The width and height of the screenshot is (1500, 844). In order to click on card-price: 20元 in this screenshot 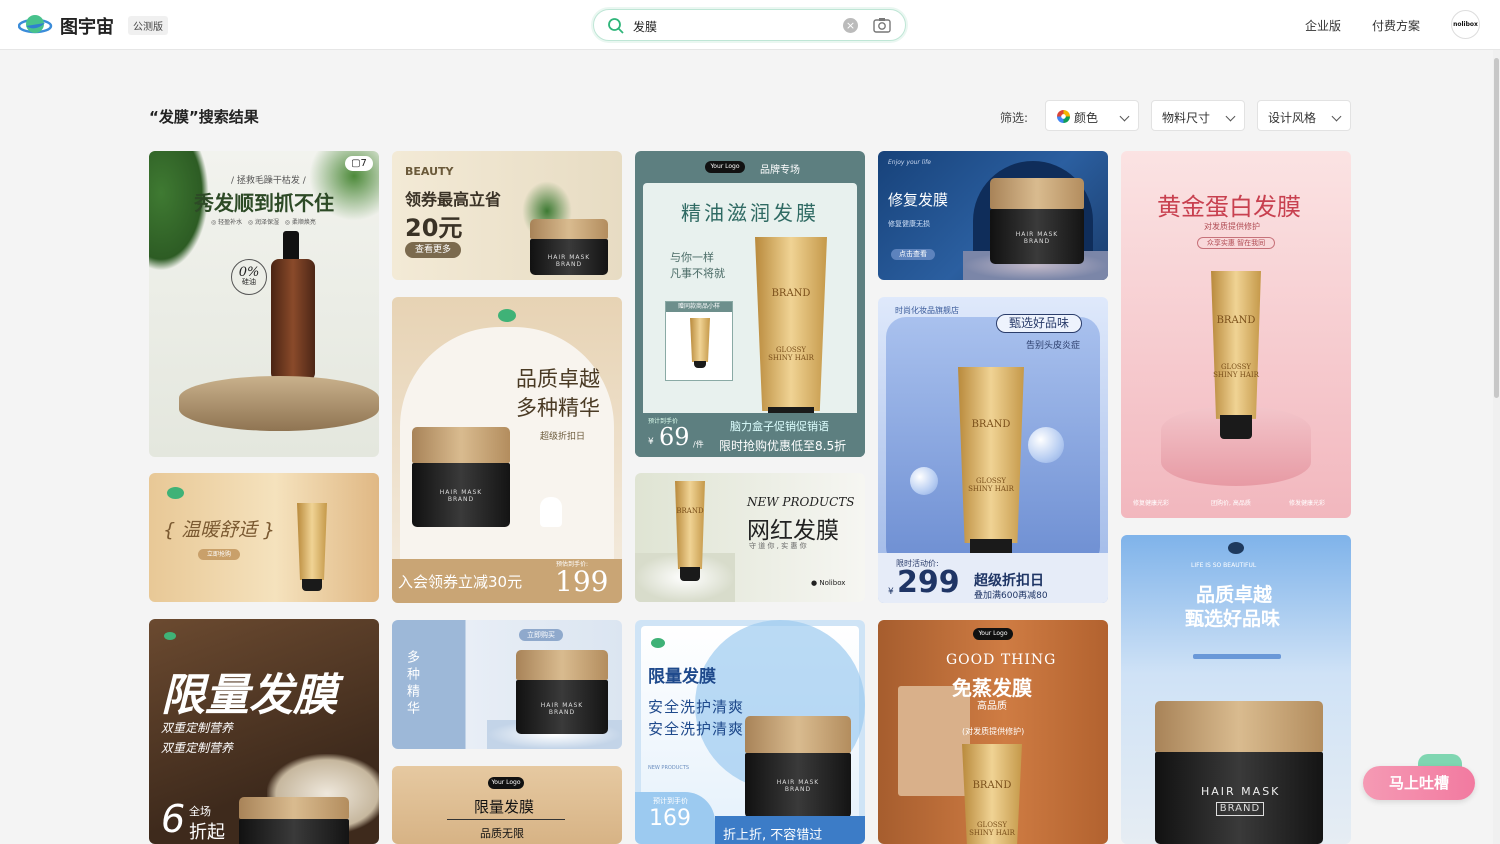, I will do `click(434, 228)`.